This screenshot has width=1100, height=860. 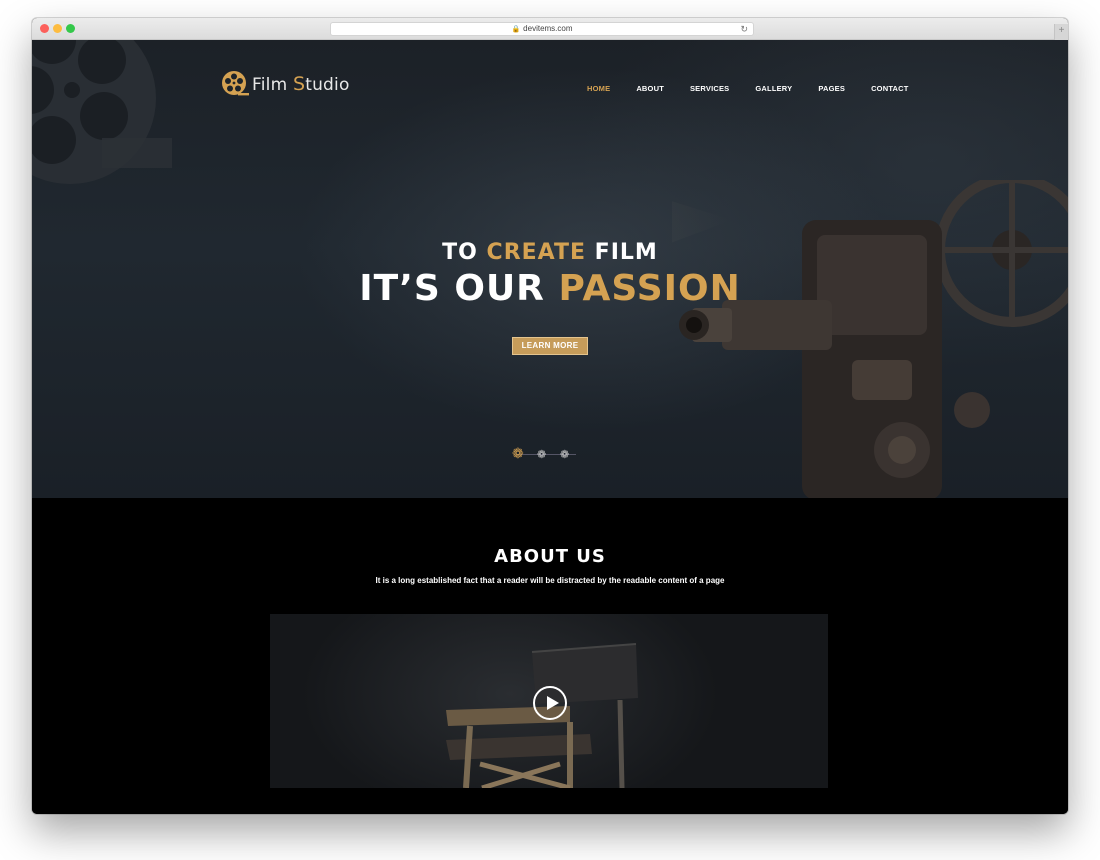 What do you see at coordinates (890, 88) in the screenshot?
I see `nav-contact: CONTACT` at bounding box center [890, 88].